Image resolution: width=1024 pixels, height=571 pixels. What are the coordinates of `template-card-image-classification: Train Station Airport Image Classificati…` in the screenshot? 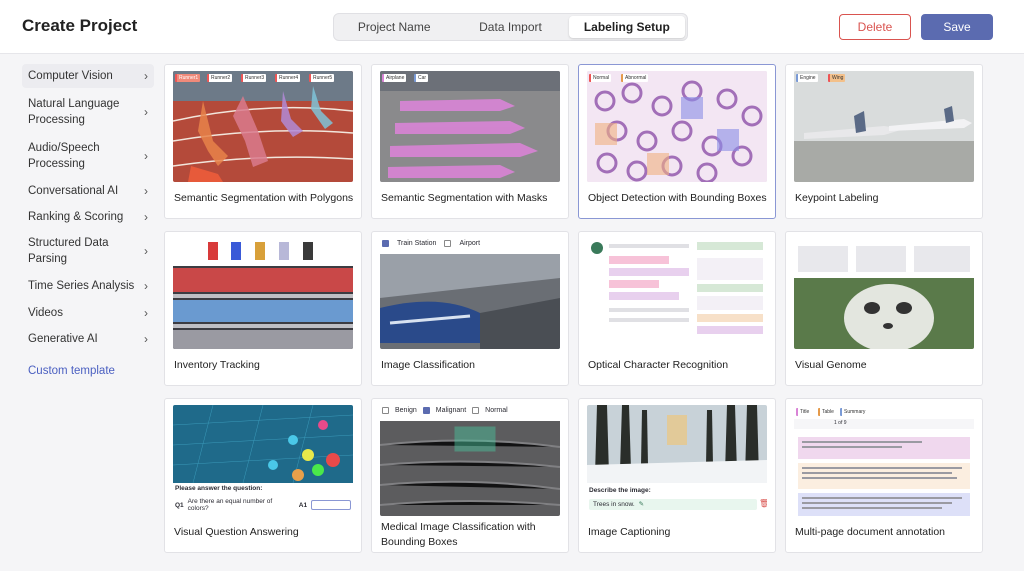 It's located at (470, 308).